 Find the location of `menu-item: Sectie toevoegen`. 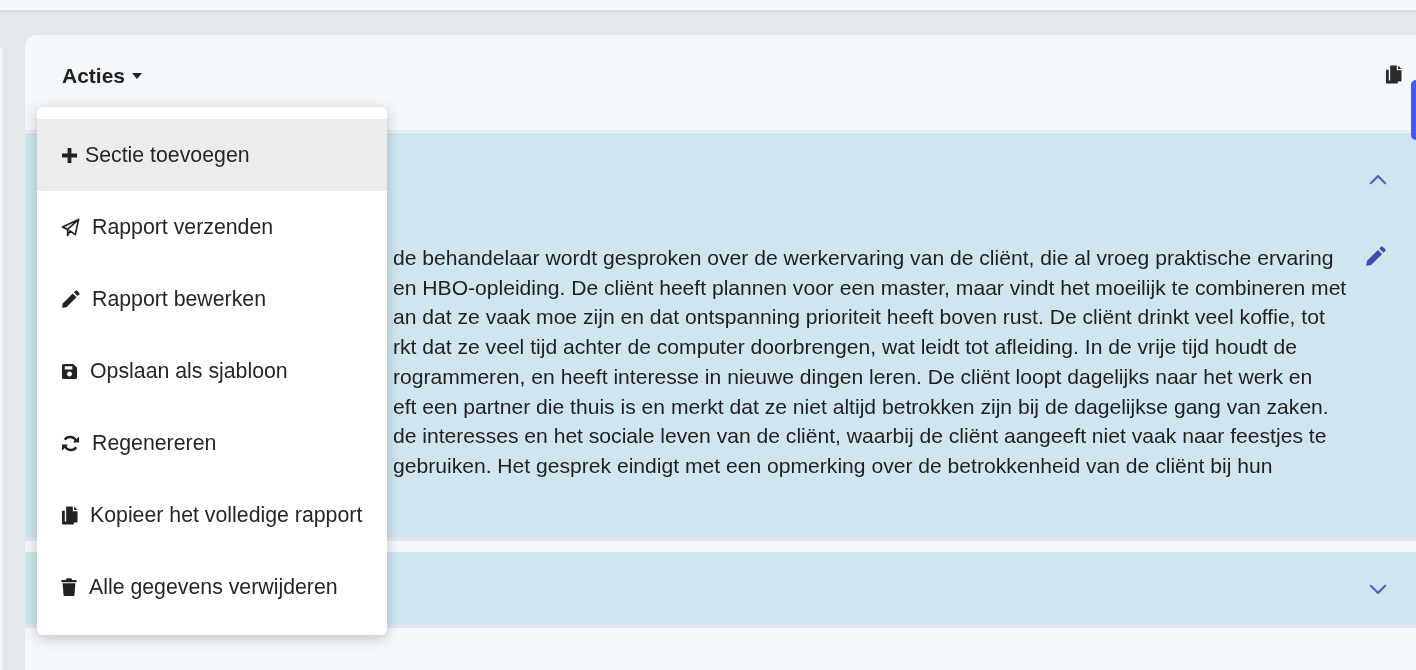

menu-item: Sectie toevoegen is located at coordinates (212, 155).